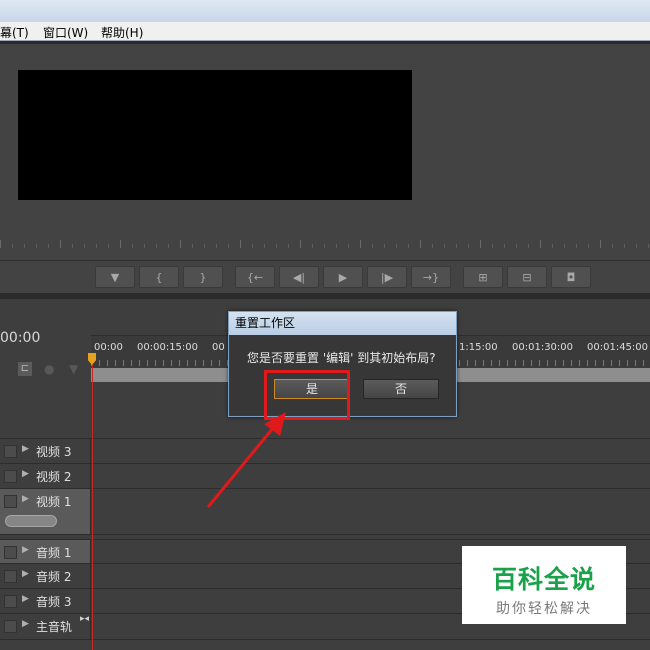  Describe the element at coordinates (618, 347) in the screenshot. I see `ruler-label: 00:01:45:00` at that location.